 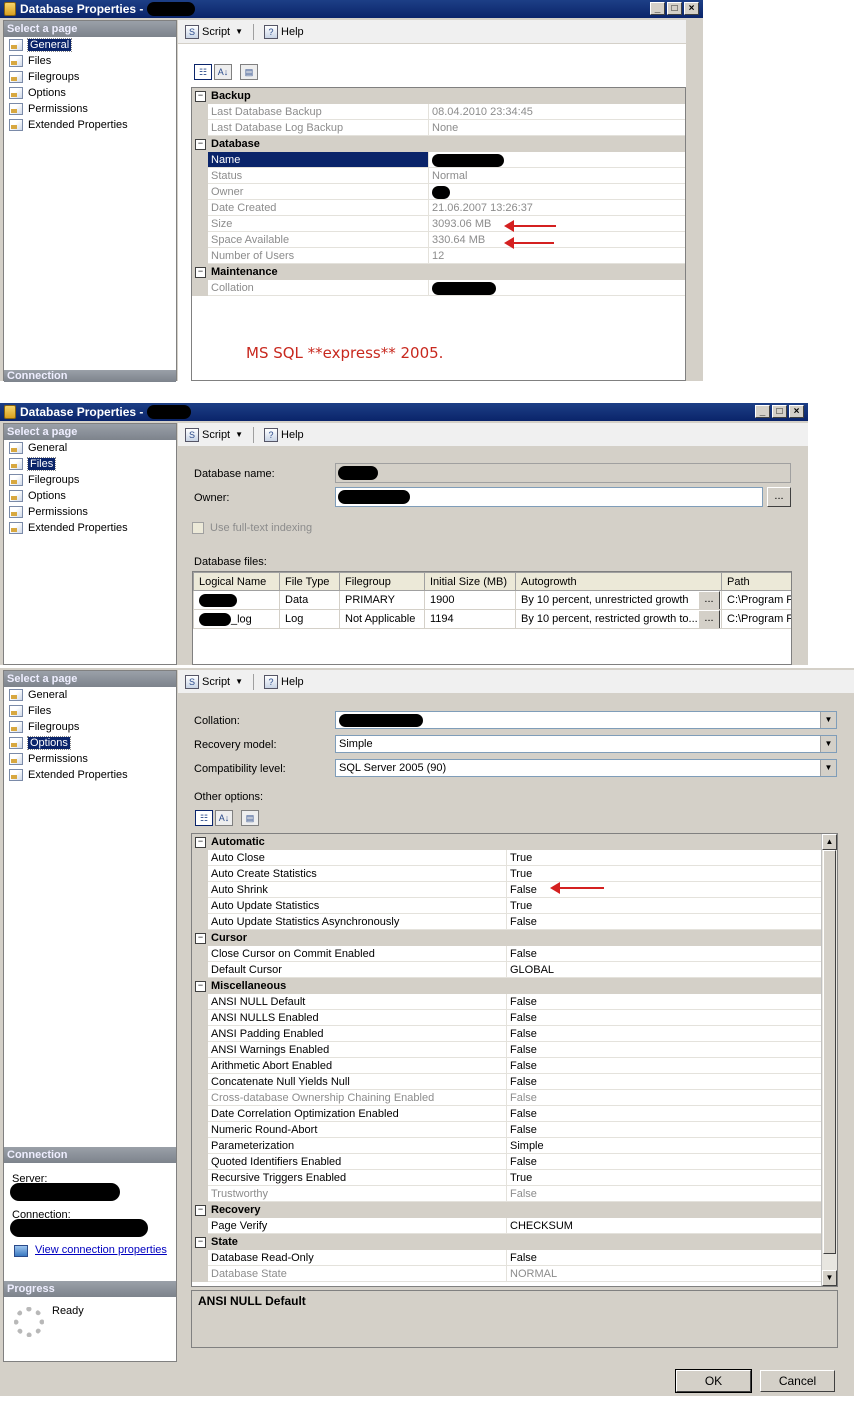 What do you see at coordinates (507, 1226) in the screenshot?
I see `option-row: Page Verify CHECKSUM` at bounding box center [507, 1226].